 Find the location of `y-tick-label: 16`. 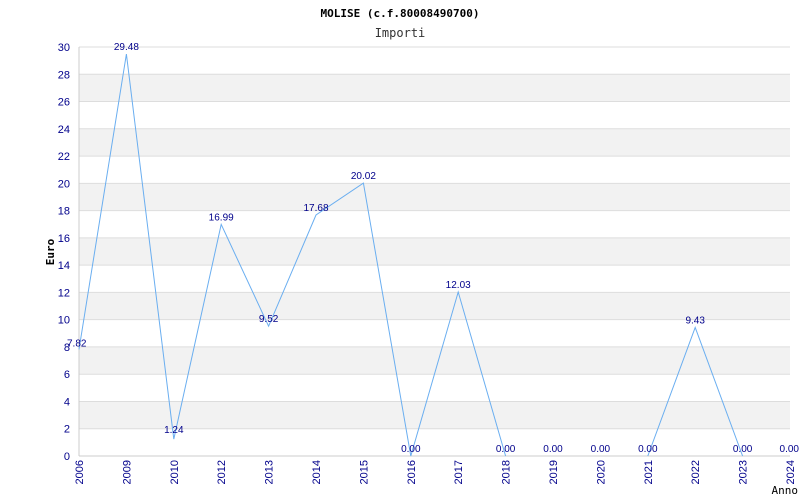

y-tick-label: 16 is located at coordinates (64, 239).